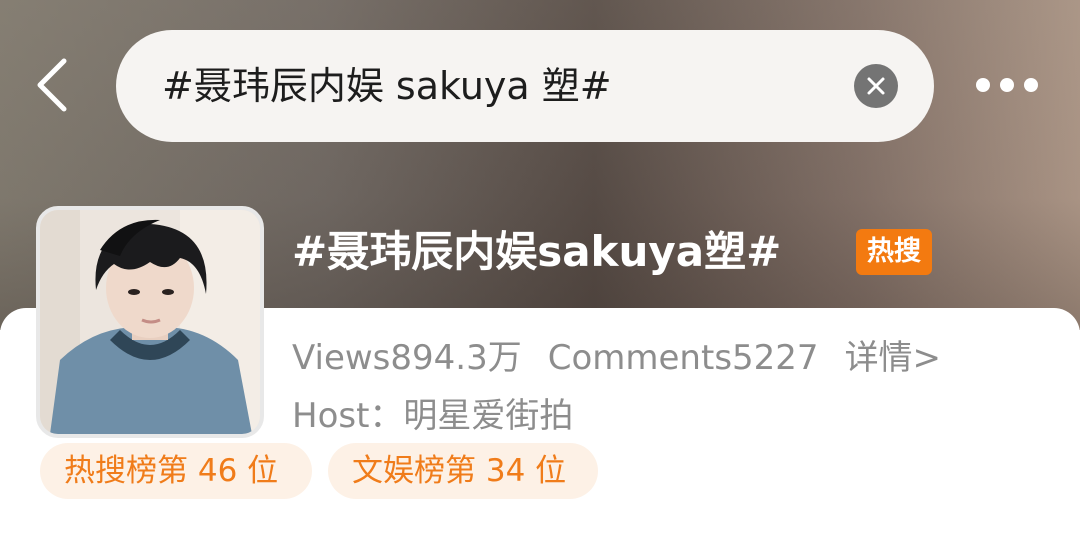 The image size is (1080, 548). I want to click on avatar-photo, so click(150, 322).